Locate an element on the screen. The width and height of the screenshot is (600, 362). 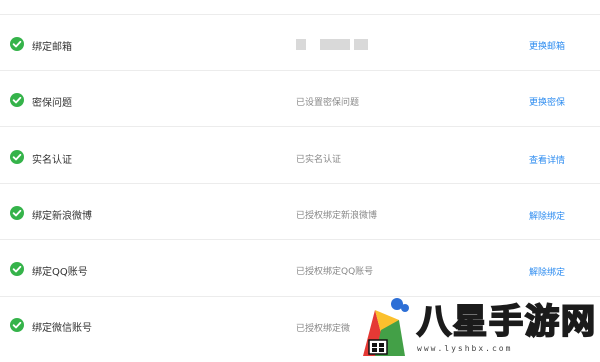
unbind-qq-link: 解除绑定 is located at coordinates (547, 271).